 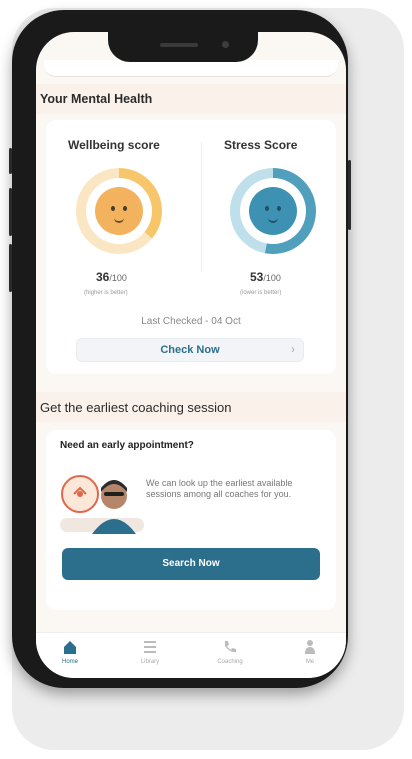 What do you see at coordinates (261, 145) in the screenshot?
I see `stress-title: Stress Score` at bounding box center [261, 145].